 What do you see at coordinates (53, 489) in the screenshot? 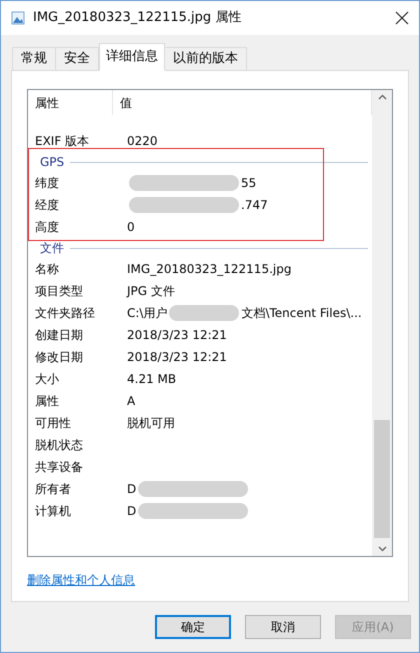
I see `property-name: 所有者` at bounding box center [53, 489].